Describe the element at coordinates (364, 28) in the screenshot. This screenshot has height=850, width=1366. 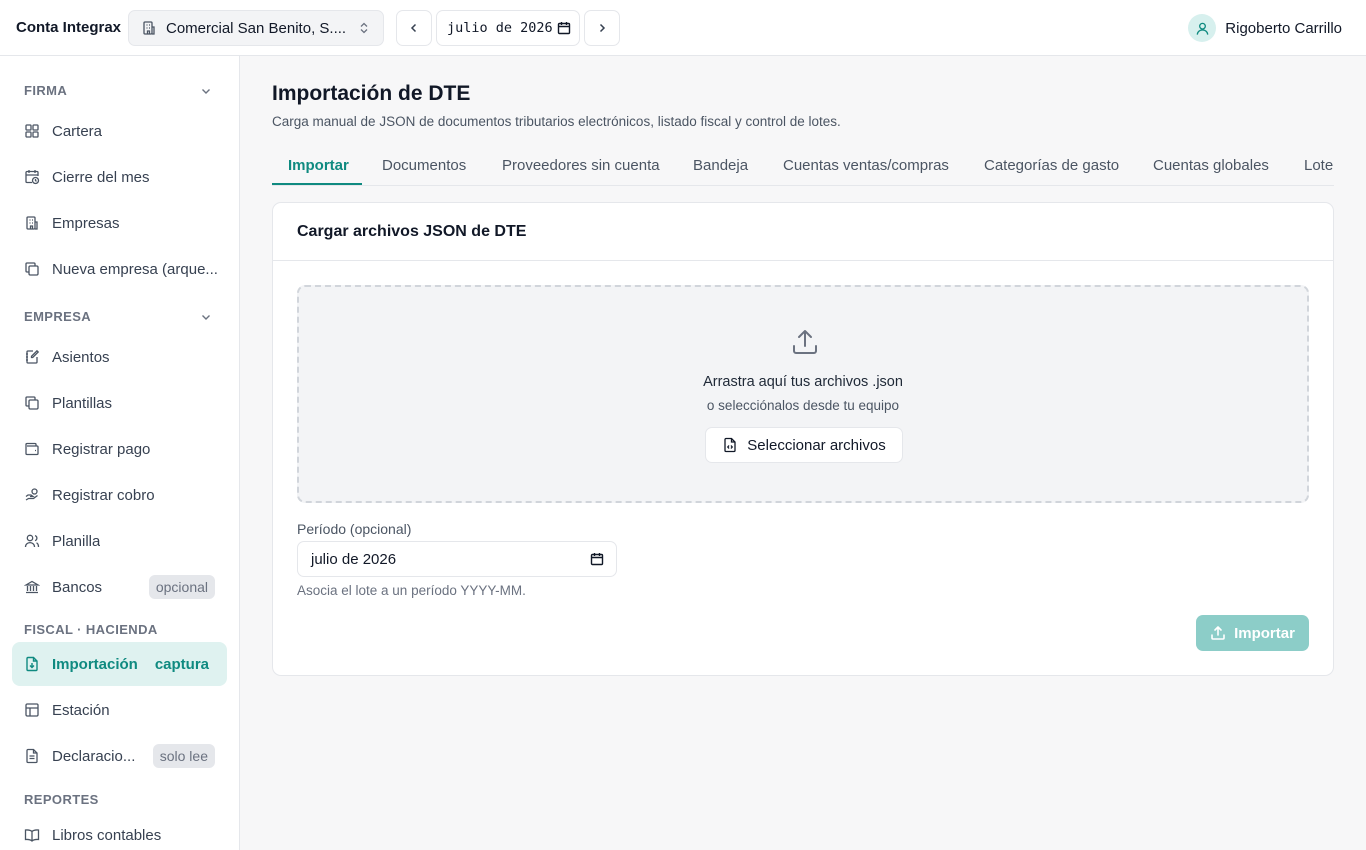
I see `chevron-up-down-icon` at that location.